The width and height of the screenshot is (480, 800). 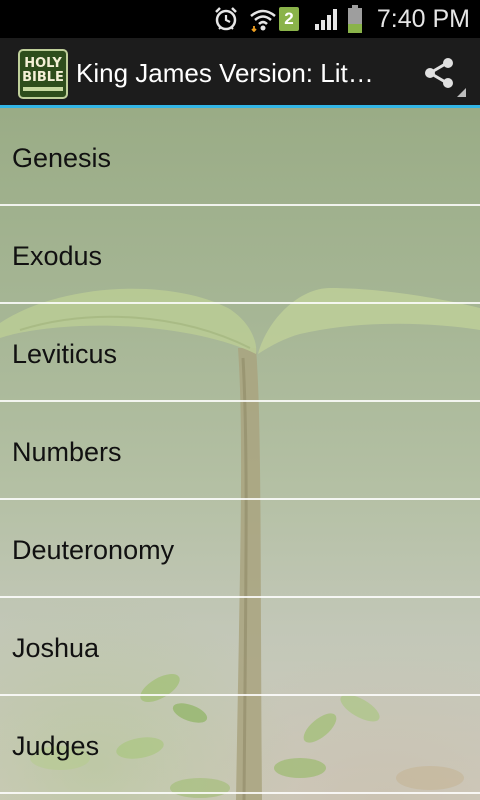 I want to click on signal-icon, so click(x=327, y=19).